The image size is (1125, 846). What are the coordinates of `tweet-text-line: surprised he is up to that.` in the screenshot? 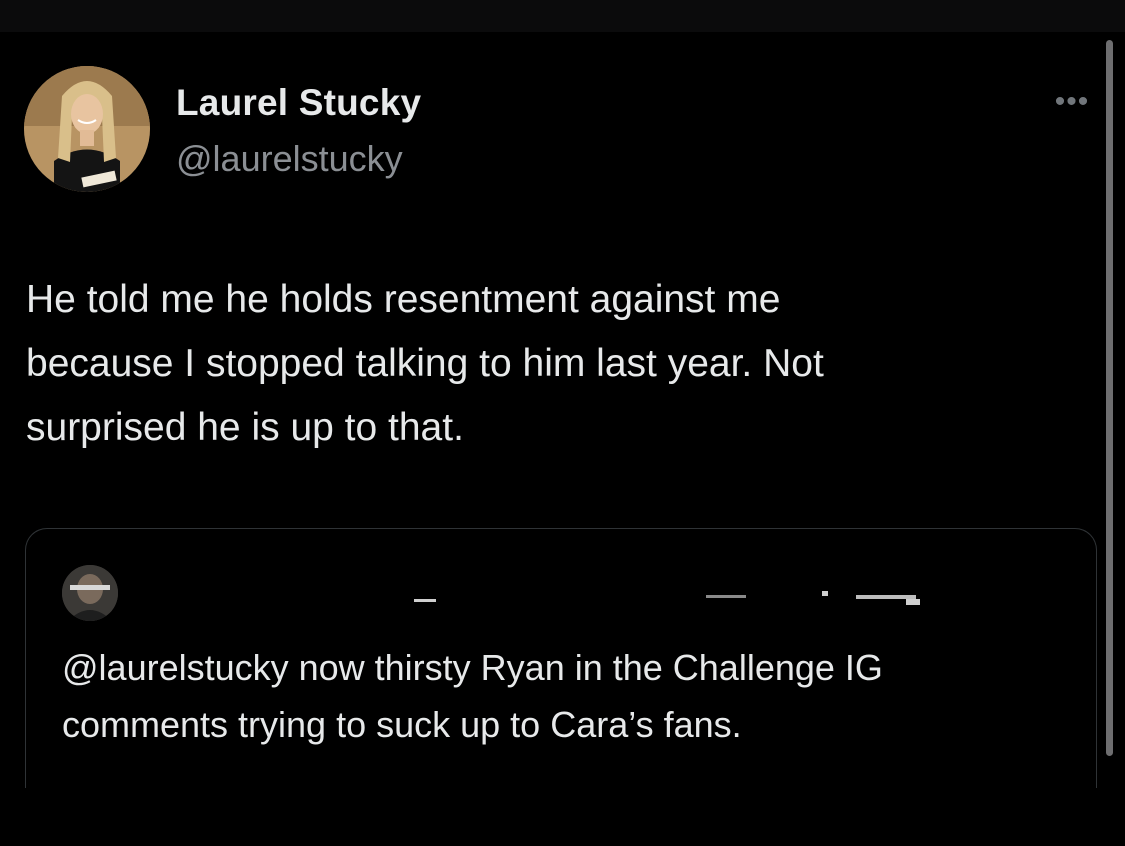 It's located at (245, 427).